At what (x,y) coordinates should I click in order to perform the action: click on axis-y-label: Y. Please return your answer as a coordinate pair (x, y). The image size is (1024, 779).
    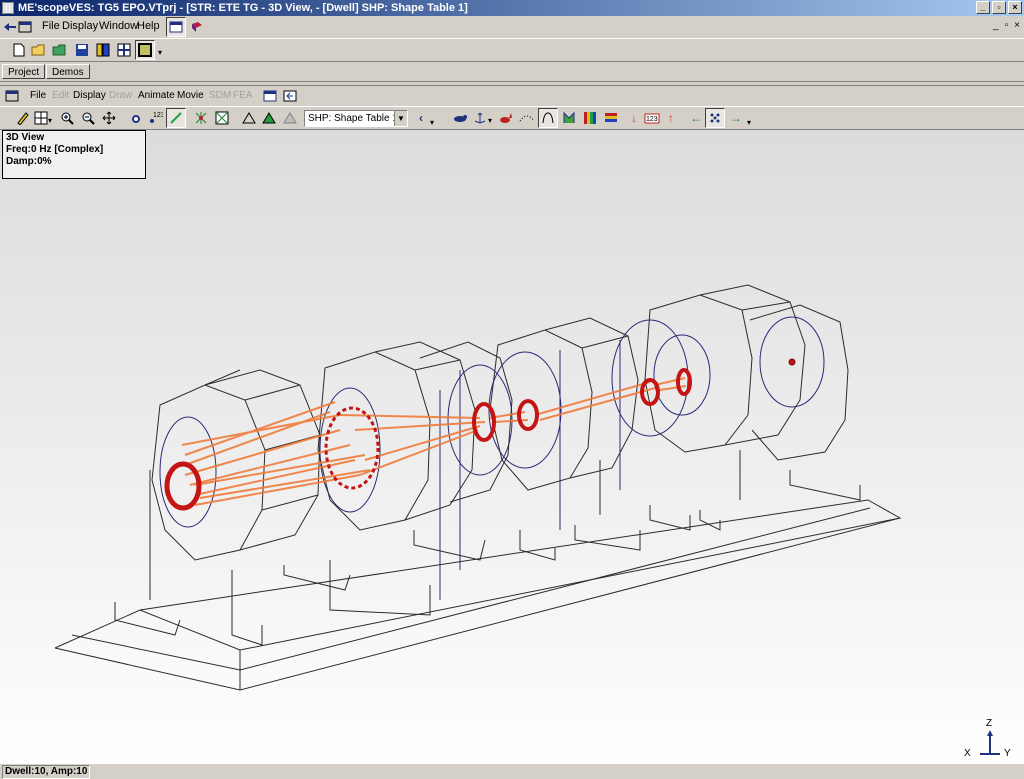
    Looking at the image, I should click on (1007, 753).